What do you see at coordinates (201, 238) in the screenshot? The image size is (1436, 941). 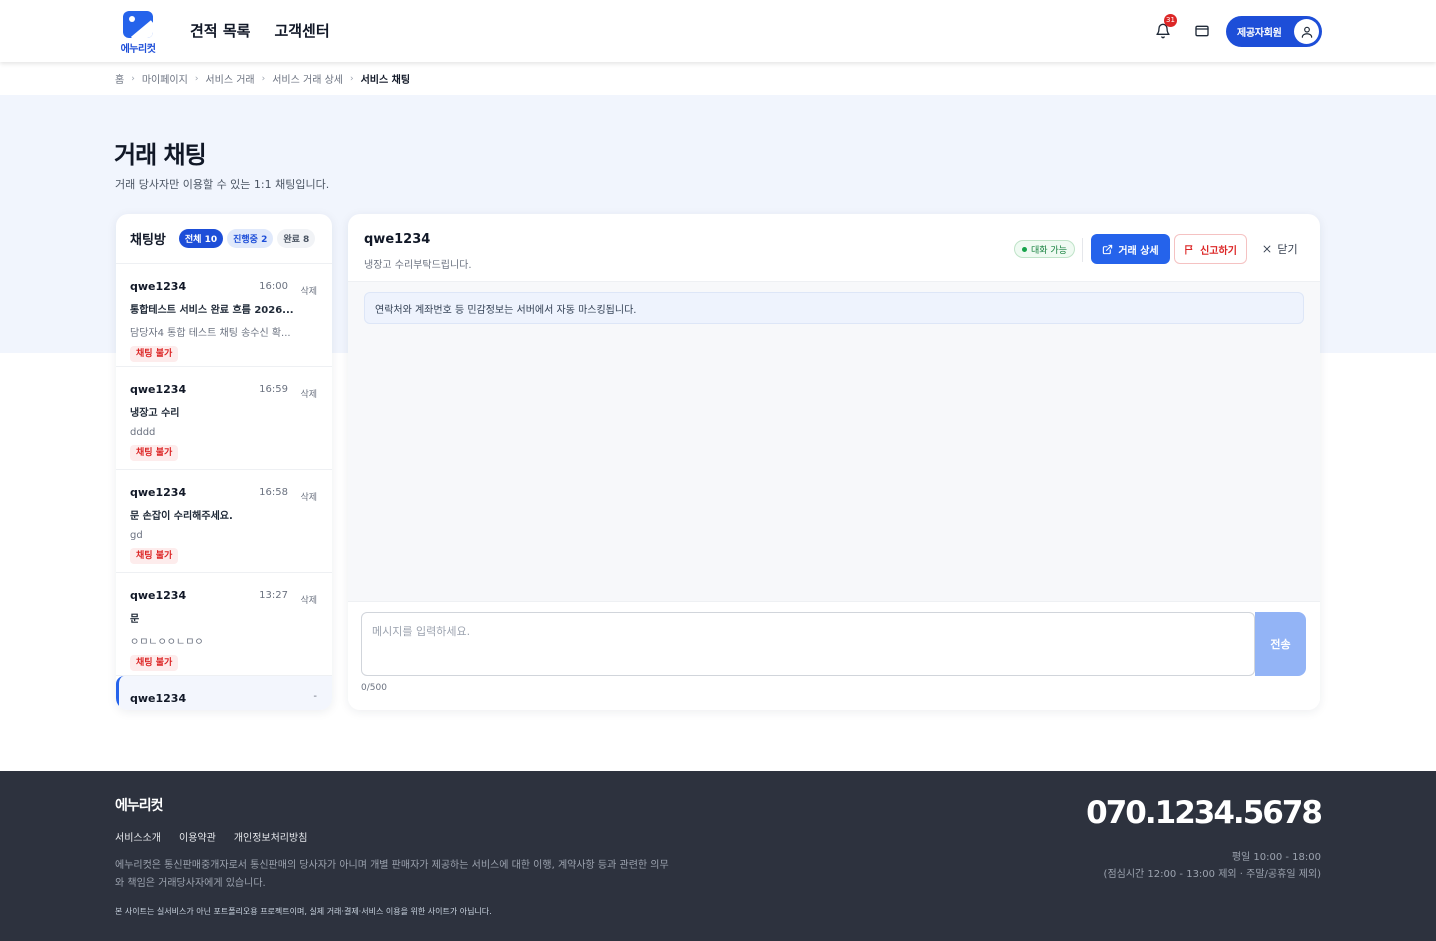 I see `filter-all-chip: 전체 10` at bounding box center [201, 238].